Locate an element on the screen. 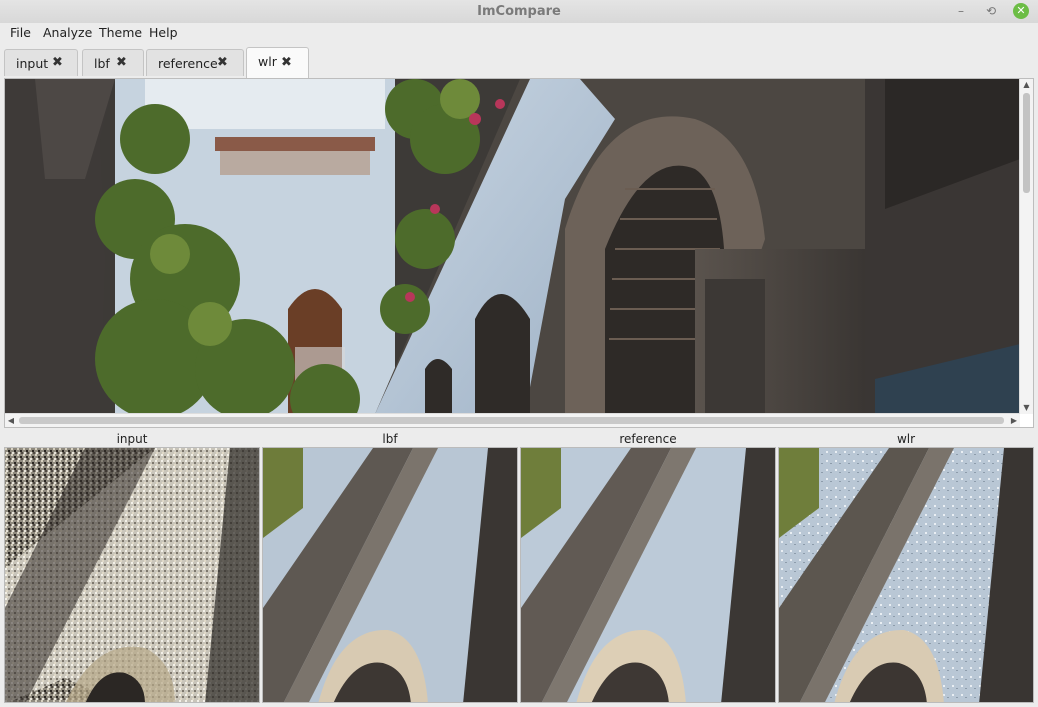 This screenshot has height=707, width=1038. menu-bar: File Analyze Theme Help is located at coordinates (519, 33).